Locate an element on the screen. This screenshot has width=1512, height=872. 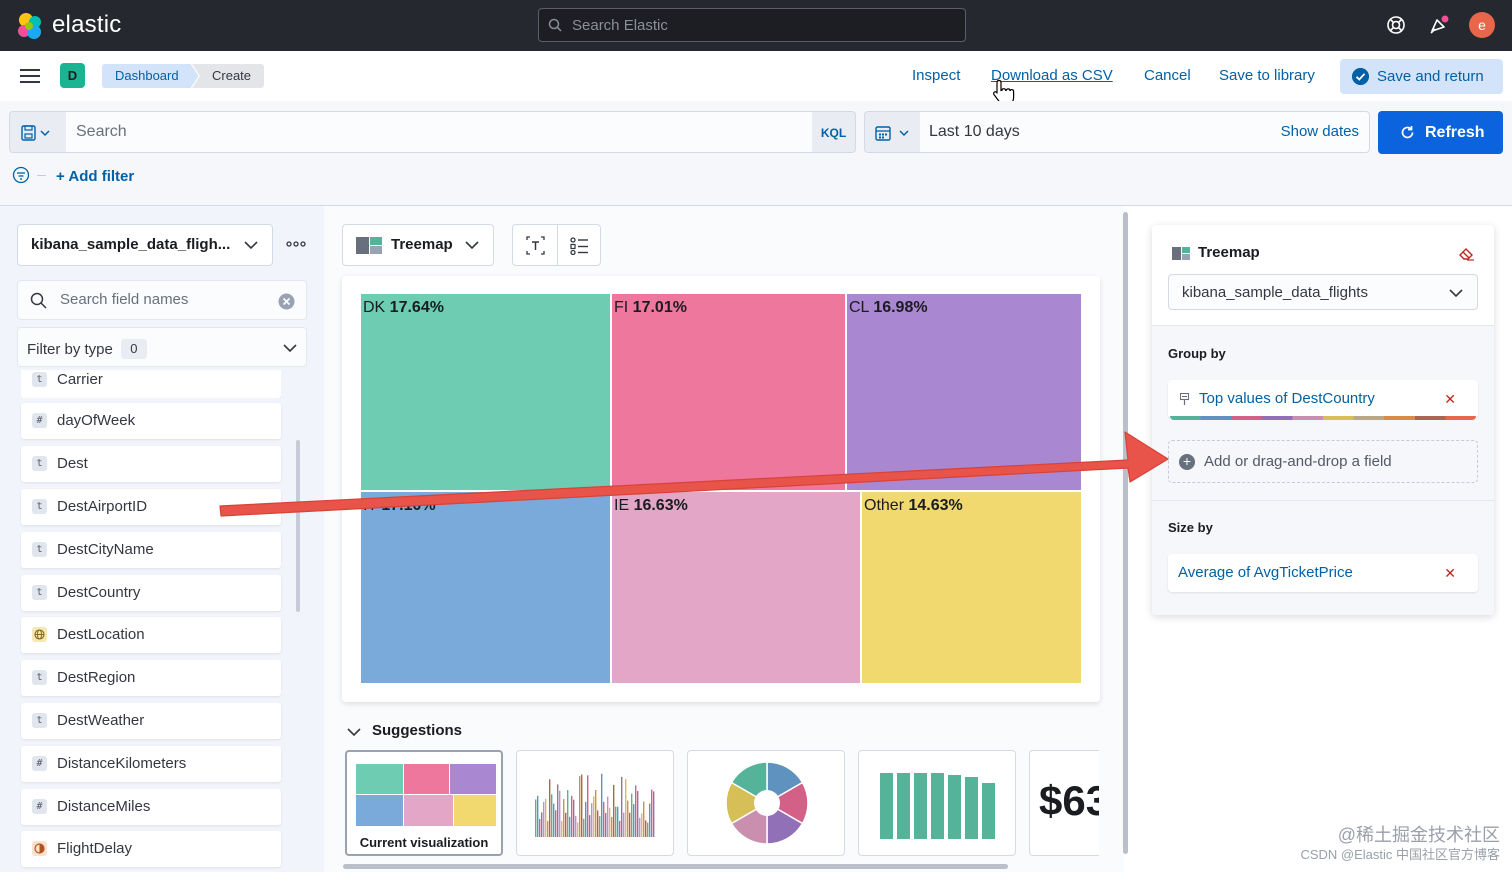
watermark: @稀土掘金技术社区 CSDN @Elastic 中国社区官方博客 is located at coordinates (1400, 845).